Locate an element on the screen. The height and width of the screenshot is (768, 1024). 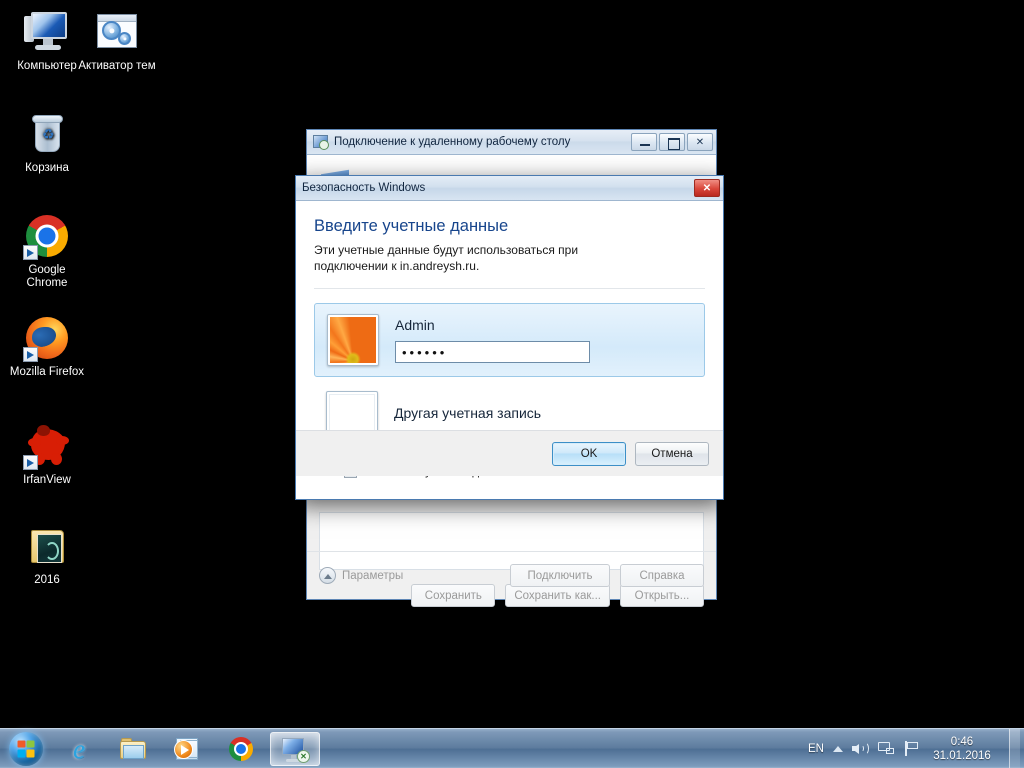
irfanview-icon is located at coordinates (47, 446).